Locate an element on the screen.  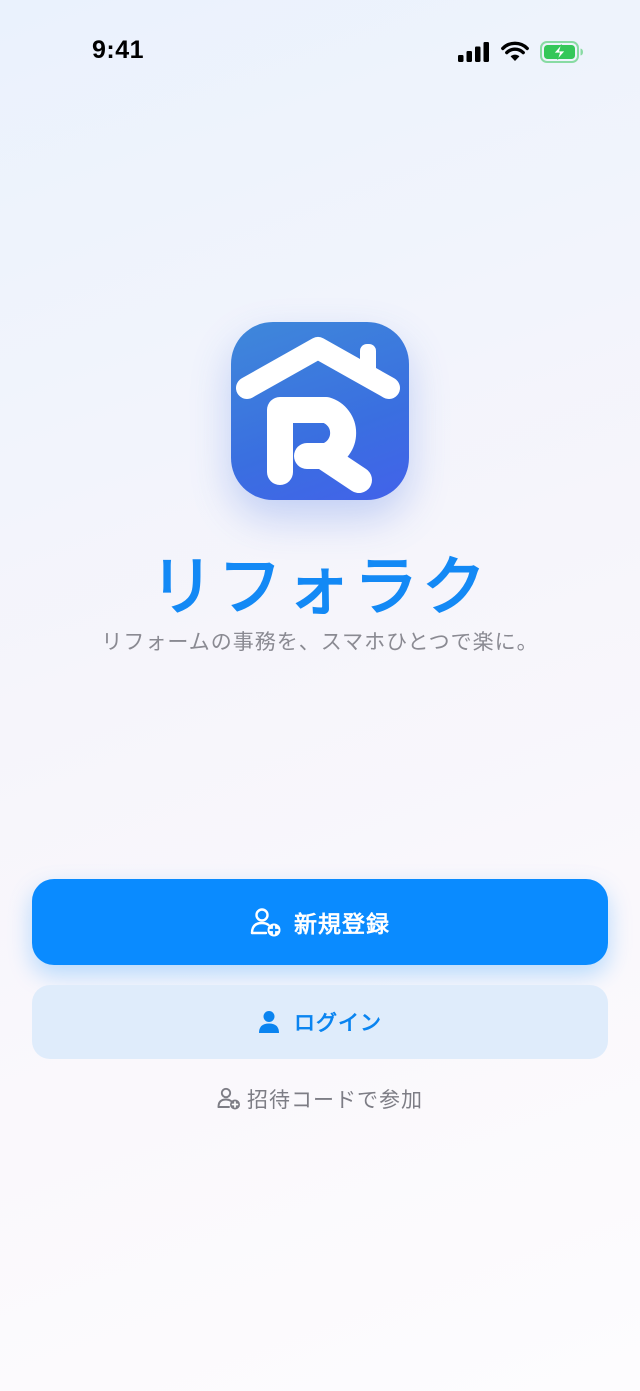
cellular-signal-icon is located at coordinates (473, 52).